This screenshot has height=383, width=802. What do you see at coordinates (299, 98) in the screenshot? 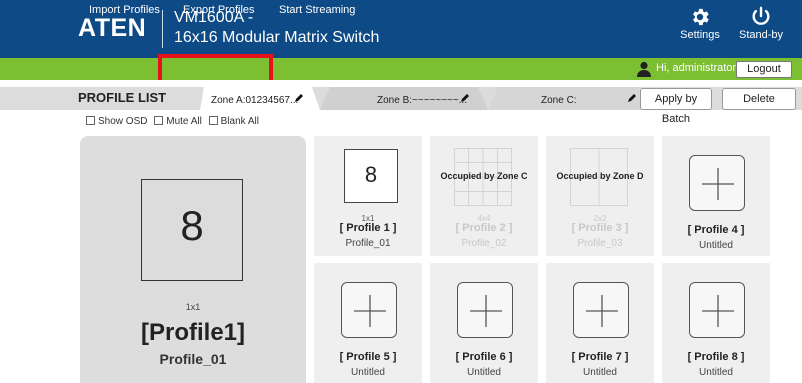
I see `edit-zone-a-icon` at bounding box center [299, 98].